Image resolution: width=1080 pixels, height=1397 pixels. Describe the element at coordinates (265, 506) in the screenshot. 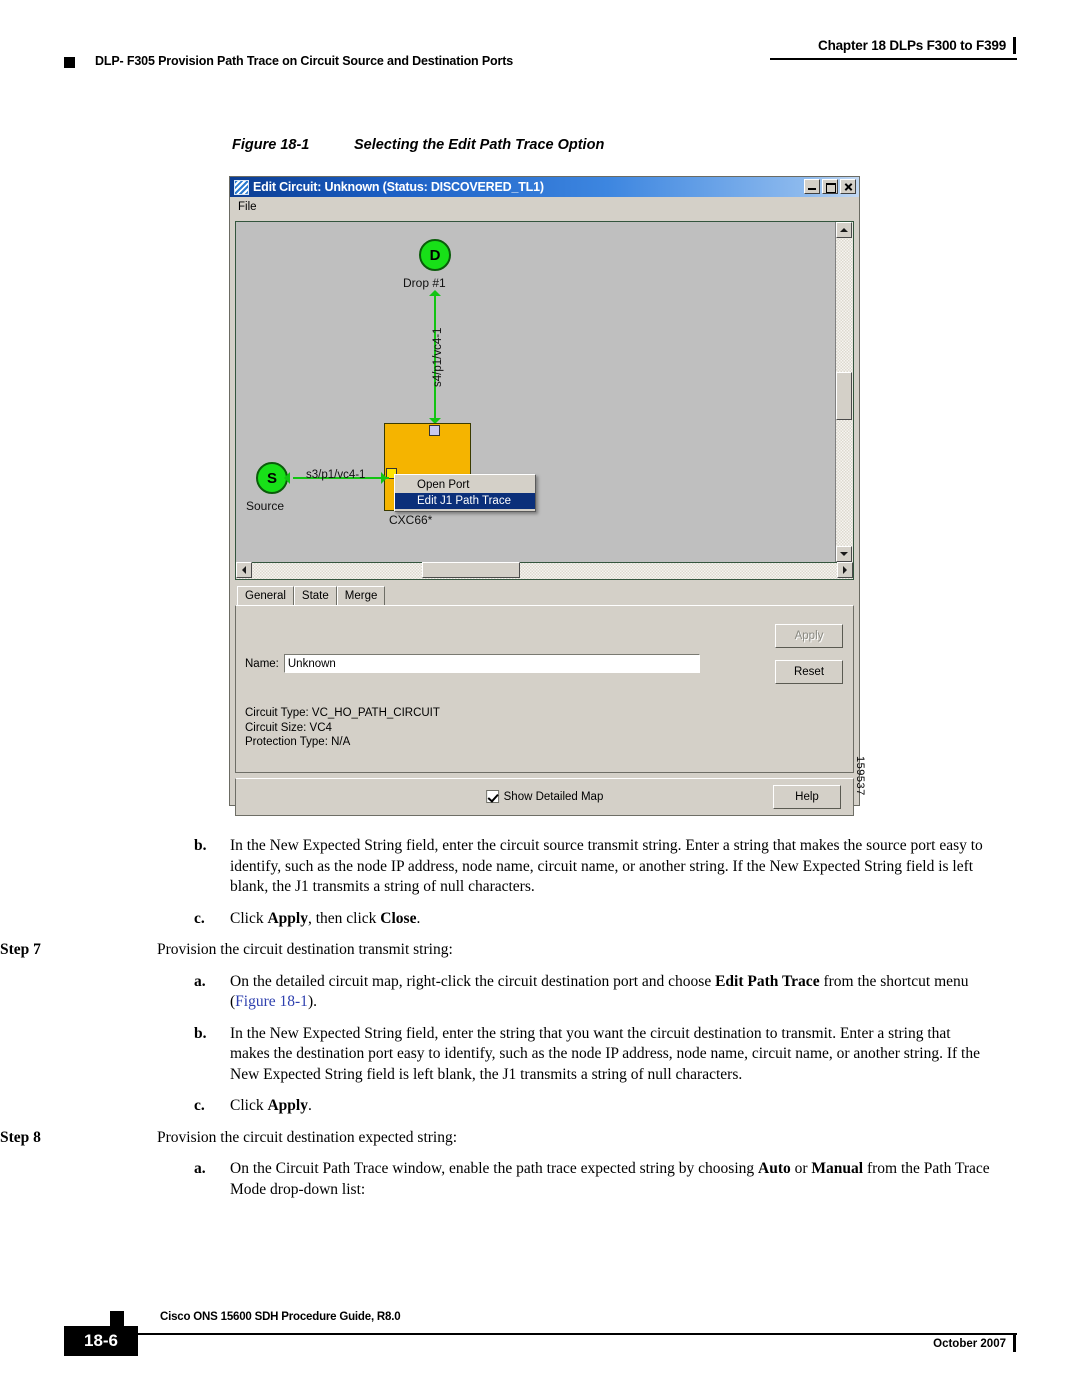

I see `source-node-label: Source` at that location.